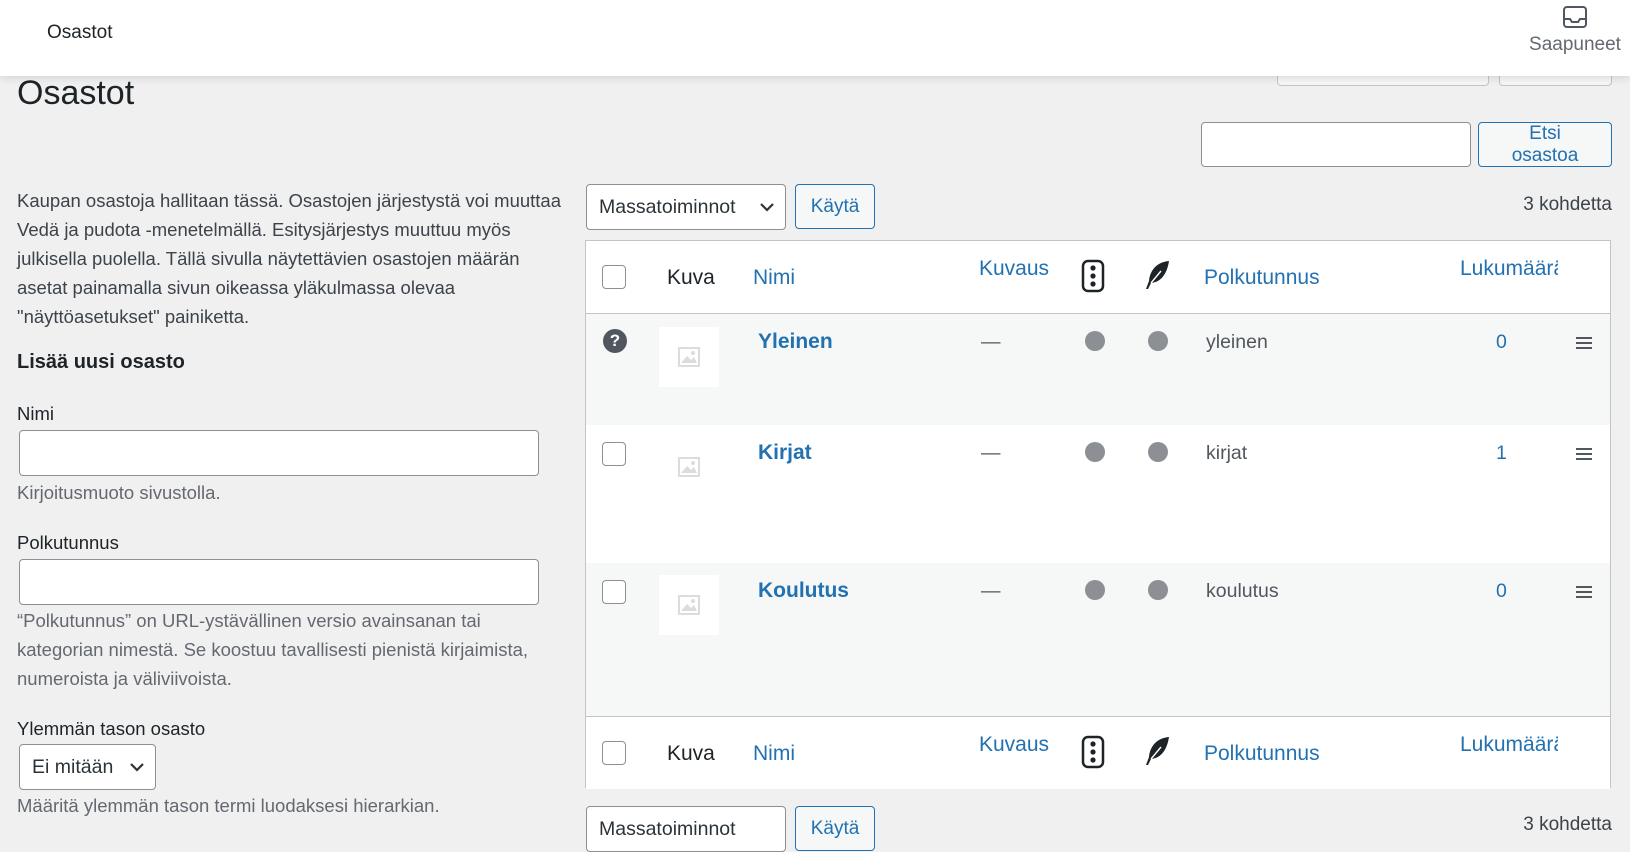  I want to click on item-count: 3 kohdetta, so click(1567, 204).